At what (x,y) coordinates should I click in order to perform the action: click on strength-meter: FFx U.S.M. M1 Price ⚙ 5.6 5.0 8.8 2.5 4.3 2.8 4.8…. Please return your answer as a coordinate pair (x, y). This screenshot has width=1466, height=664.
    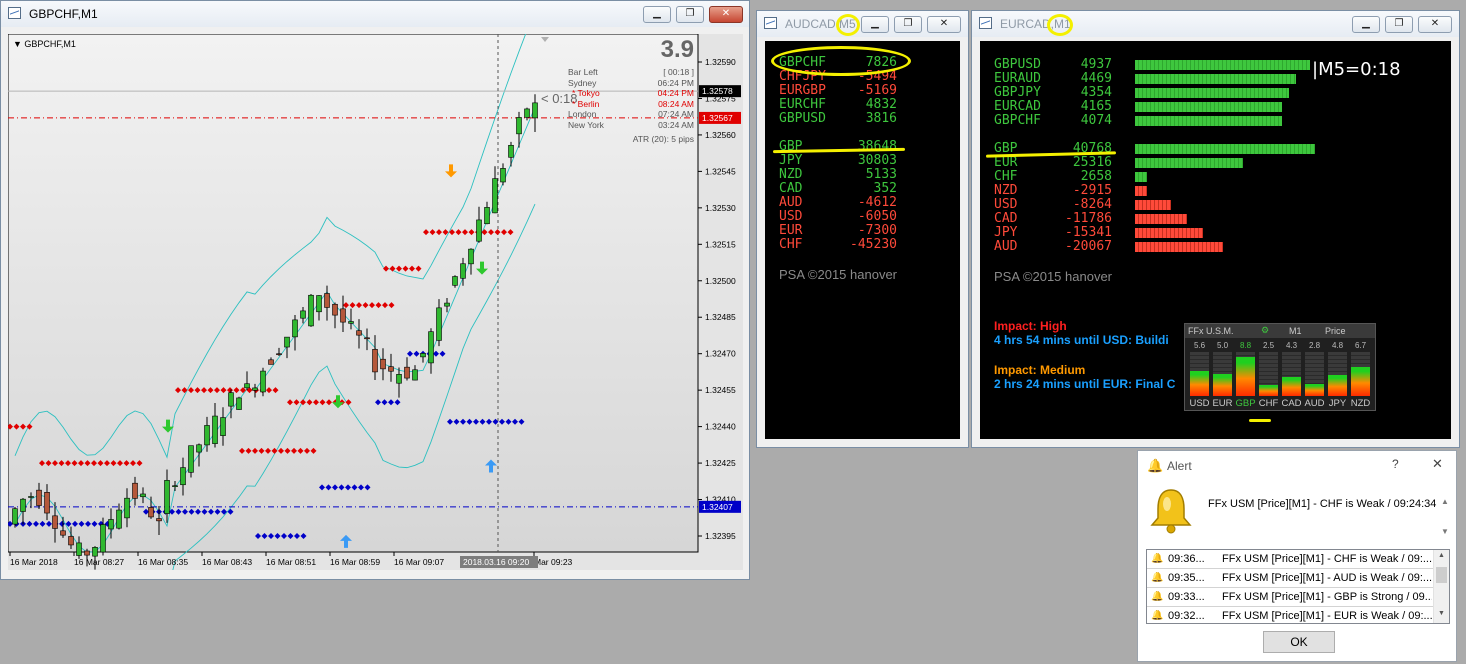
    Looking at the image, I should click on (1280, 367).